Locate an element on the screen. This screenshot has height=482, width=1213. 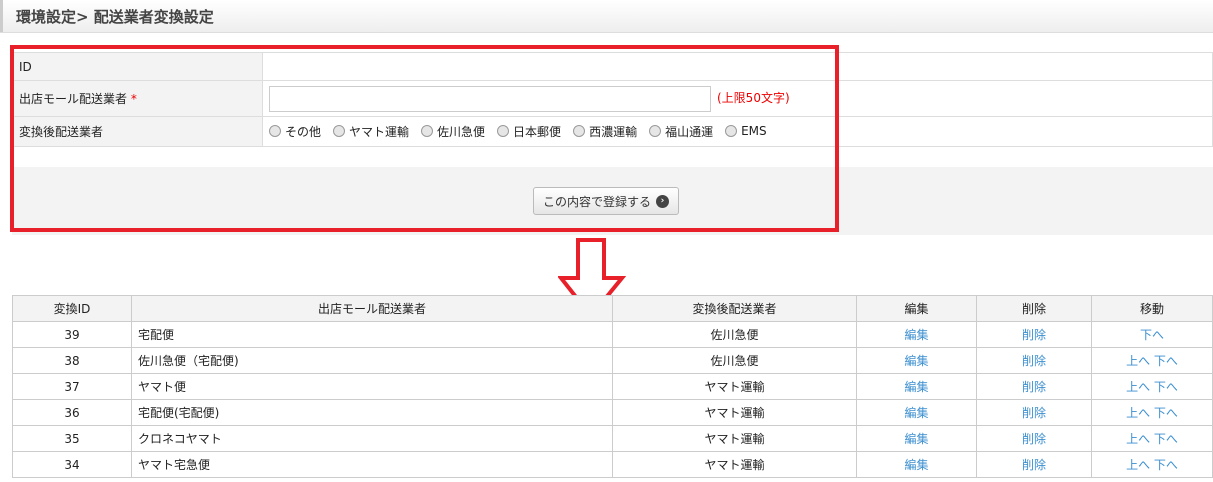
row-id: 39 is located at coordinates (72, 334).